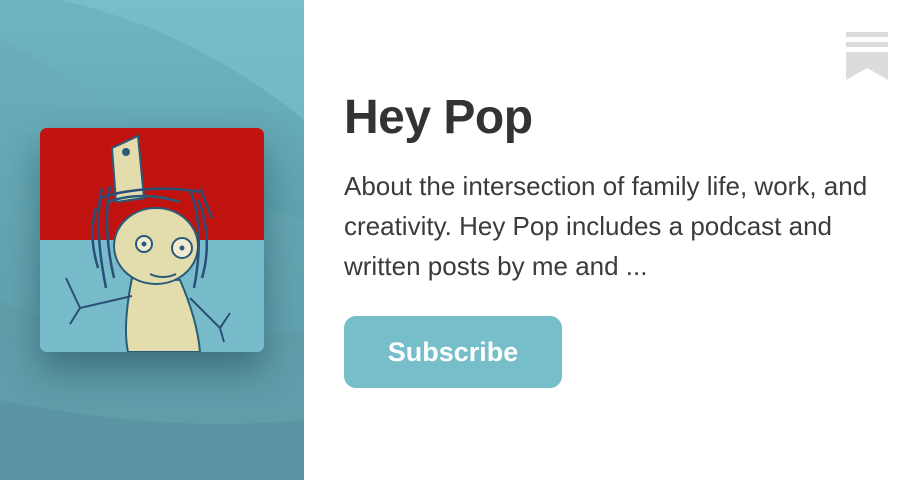 This screenshot has height=480, width=920. I want to click on cover-illustration, so click(152, 240).